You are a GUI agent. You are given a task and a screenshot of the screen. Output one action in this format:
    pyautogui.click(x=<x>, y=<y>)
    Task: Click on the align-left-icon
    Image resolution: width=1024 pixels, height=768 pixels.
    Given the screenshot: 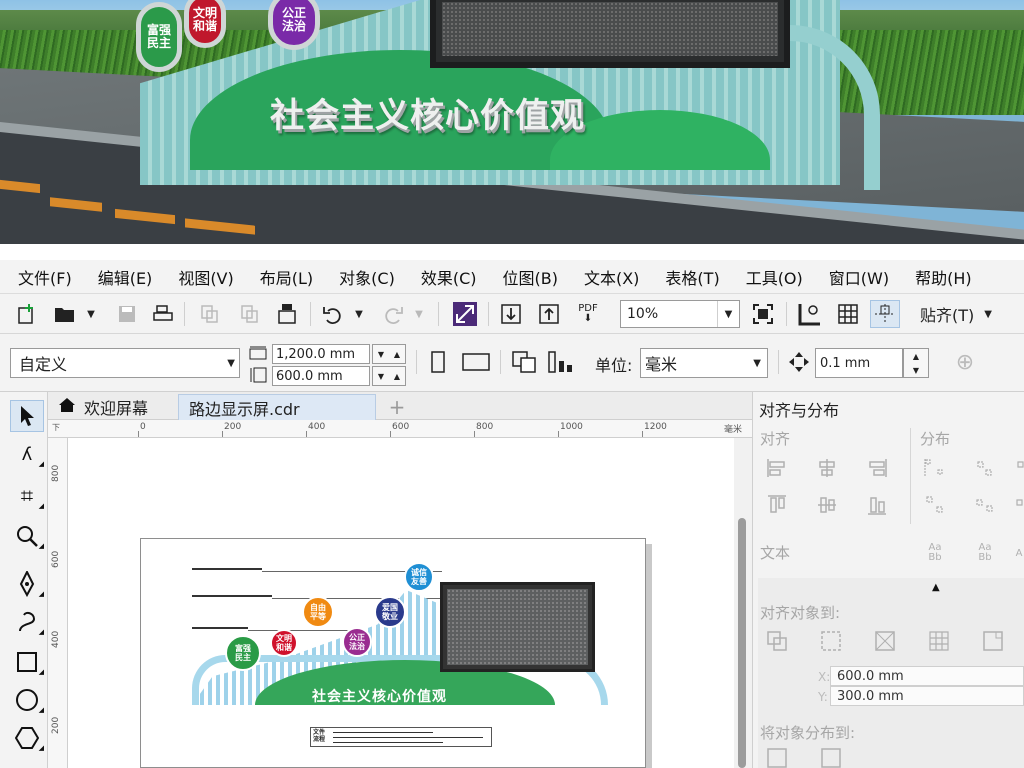 What is the action you would take?
    pyautogui.click(x=777, y=468)
    